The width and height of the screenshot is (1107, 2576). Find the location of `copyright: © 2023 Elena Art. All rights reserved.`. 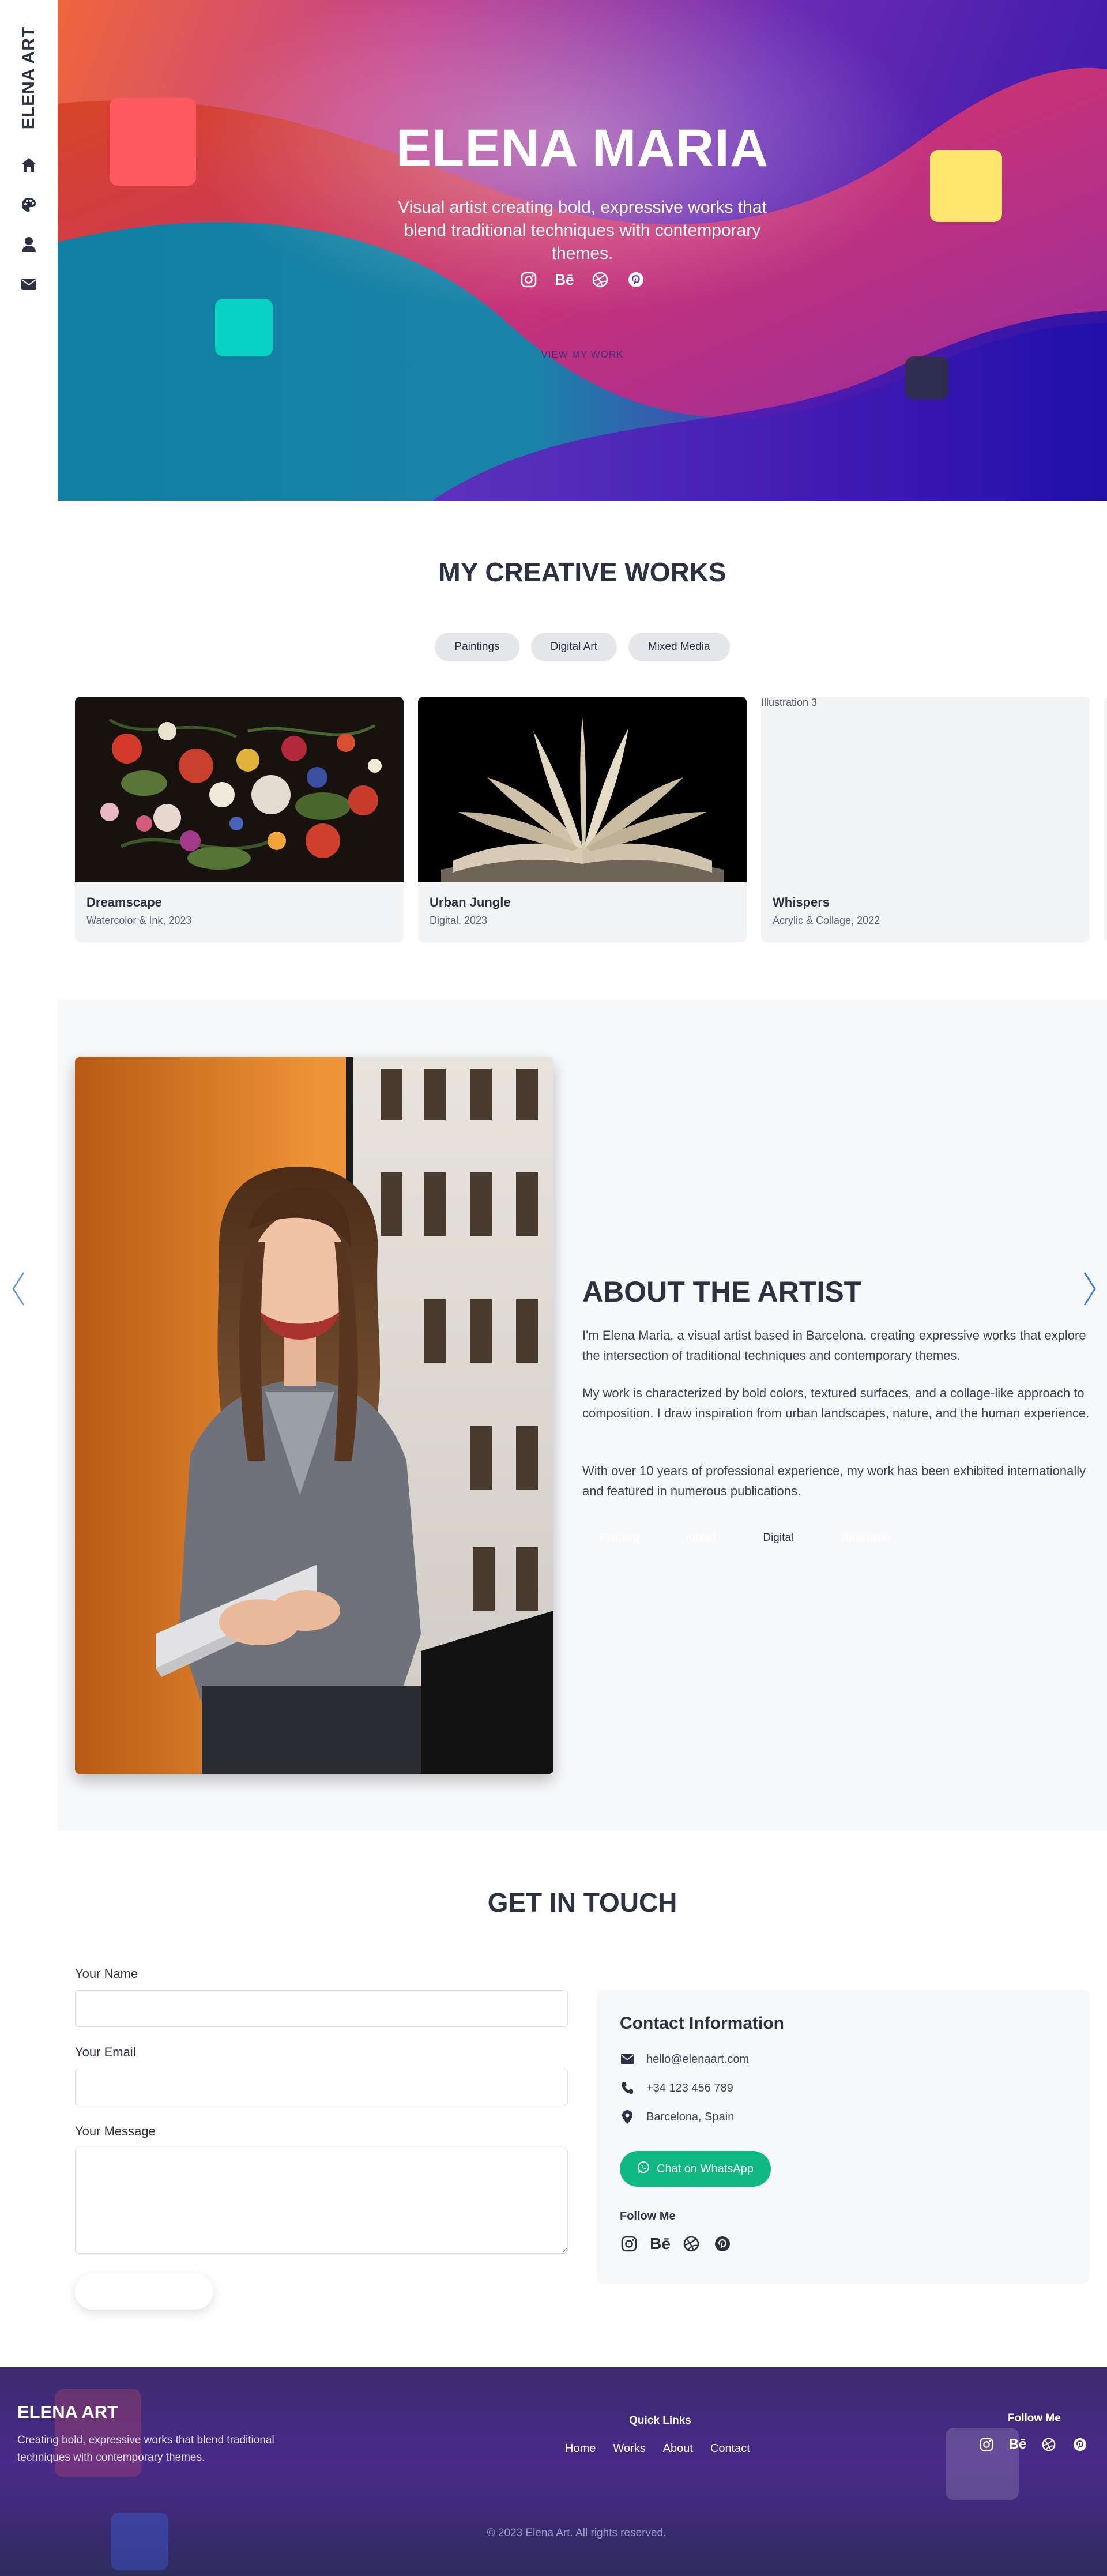

copyright: © 2023 Elena Art. All rights reserved. is located at coordinates (577, 2533).